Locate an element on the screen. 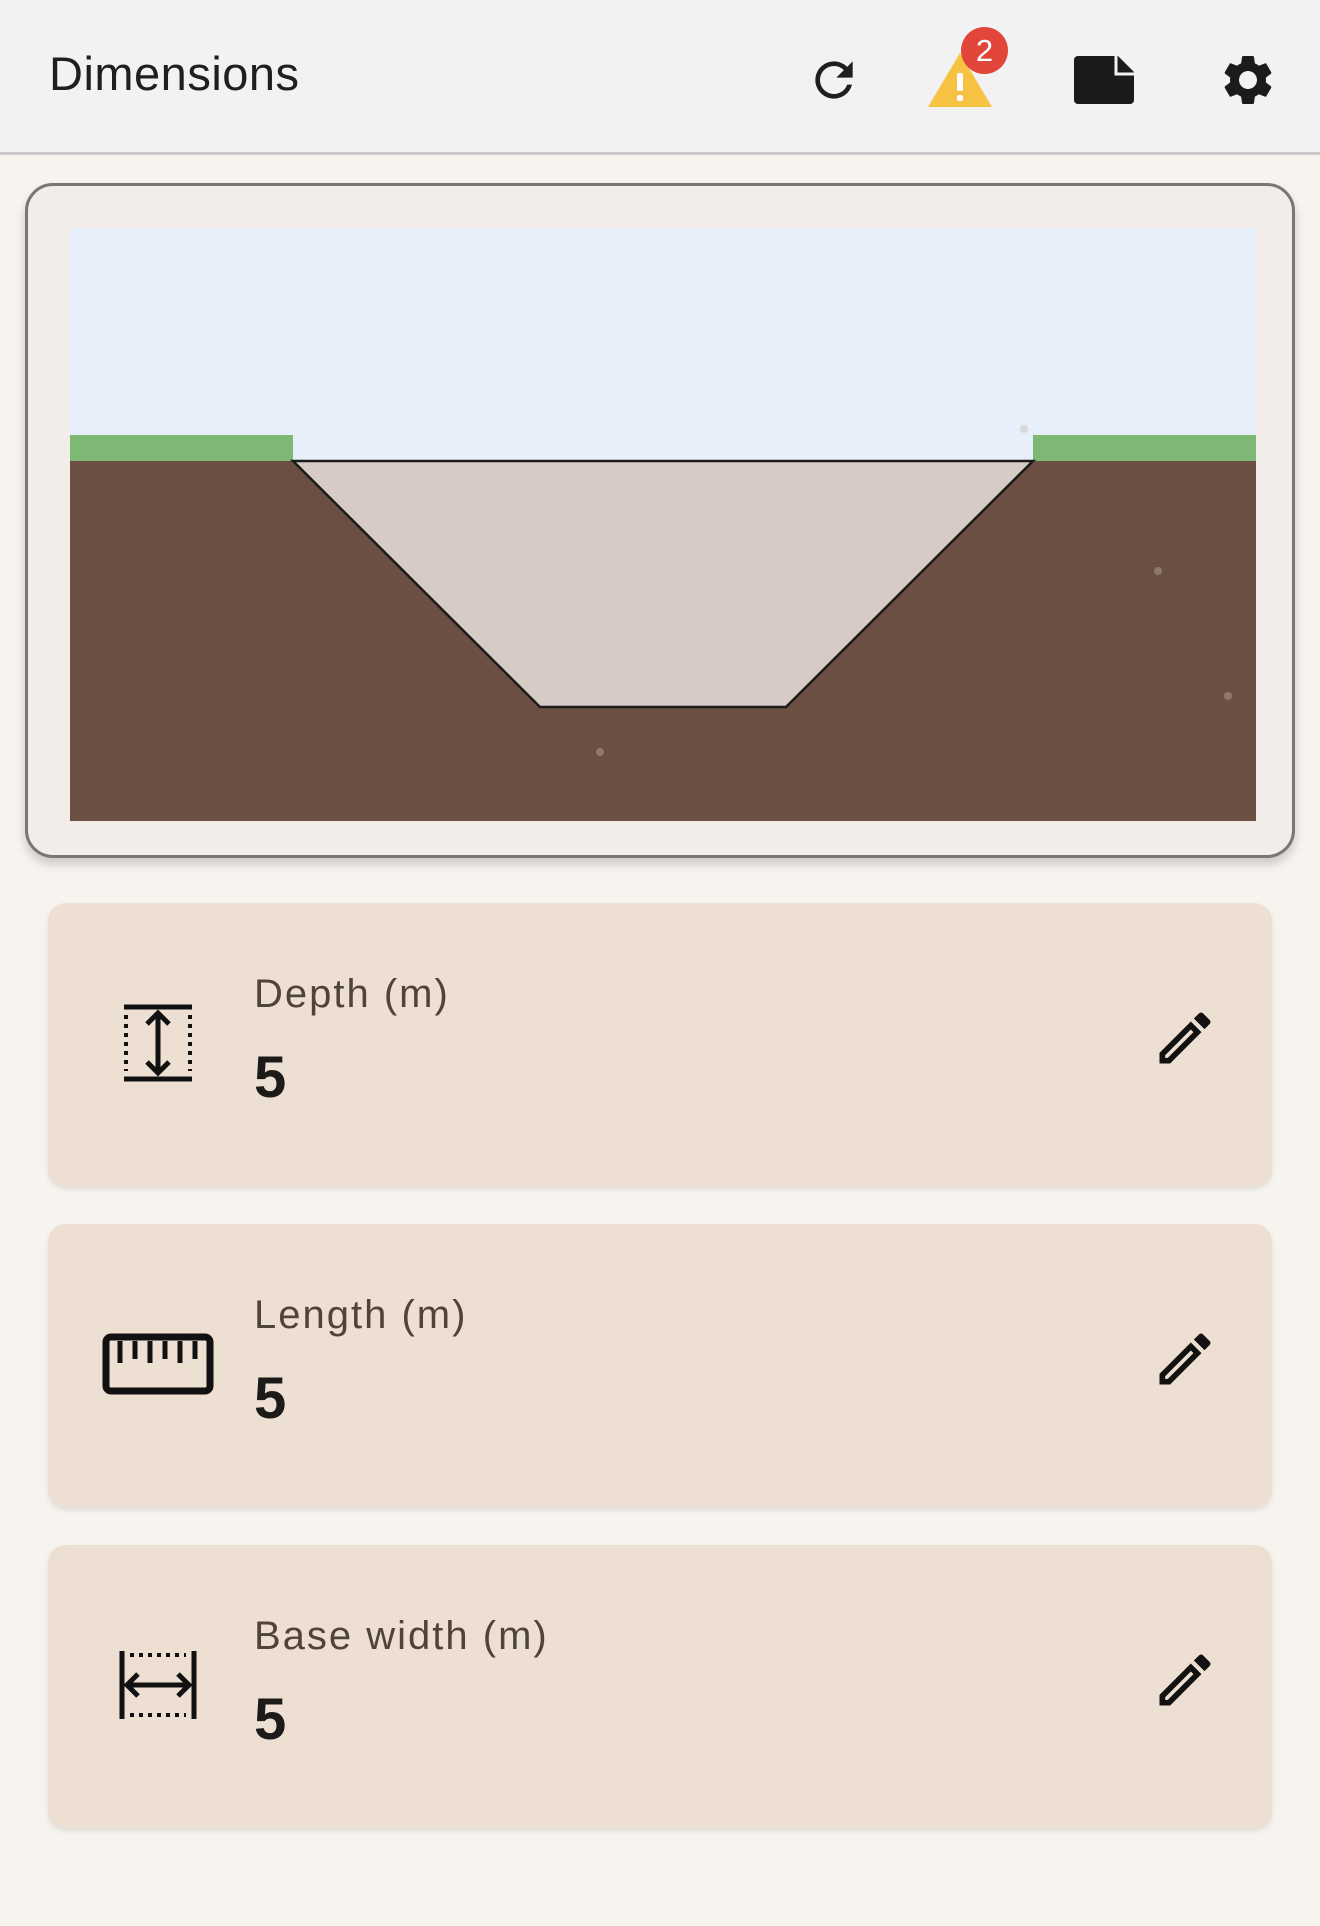  length-field-card: Length (m) 5 is located at coordinates (660, 1365).